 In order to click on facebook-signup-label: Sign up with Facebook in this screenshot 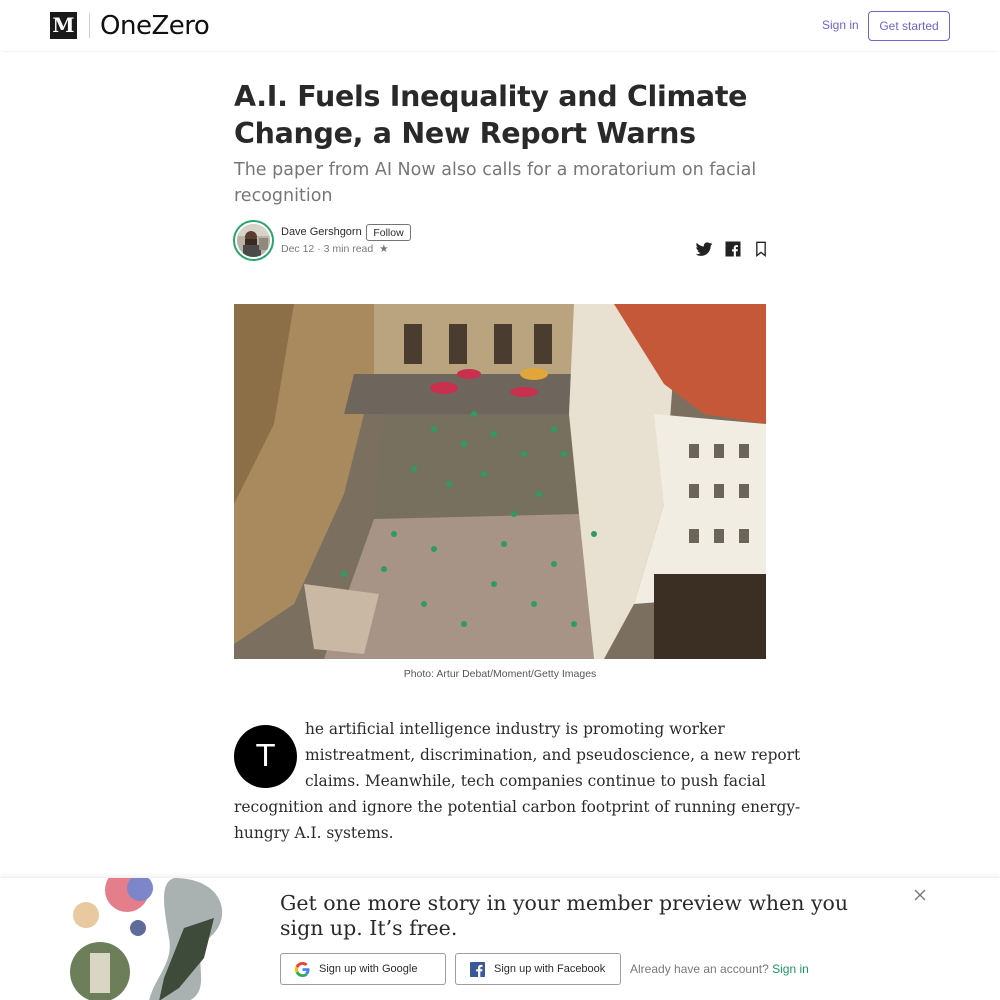, I will do `click(550, 969)`.